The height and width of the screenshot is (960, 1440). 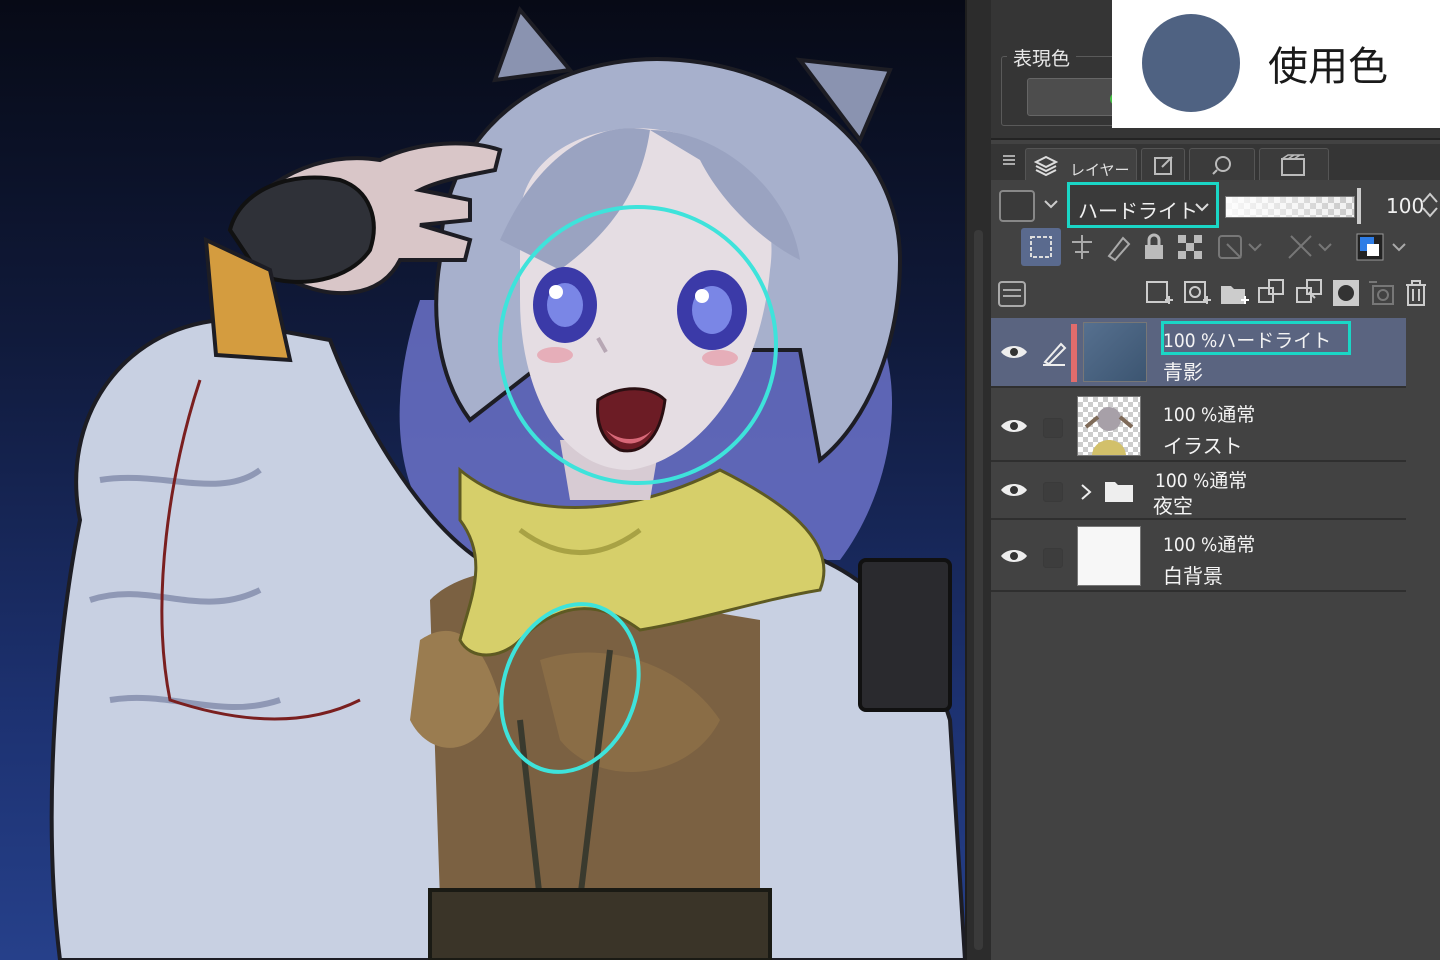 I want to click on tab-animation, so click(x=1294, y=164).